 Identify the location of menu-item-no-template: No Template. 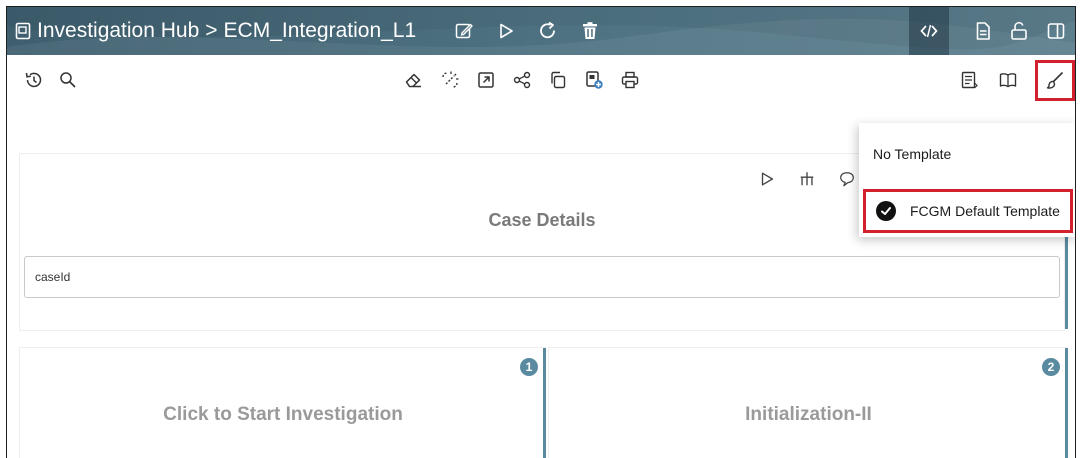
(967, 154).